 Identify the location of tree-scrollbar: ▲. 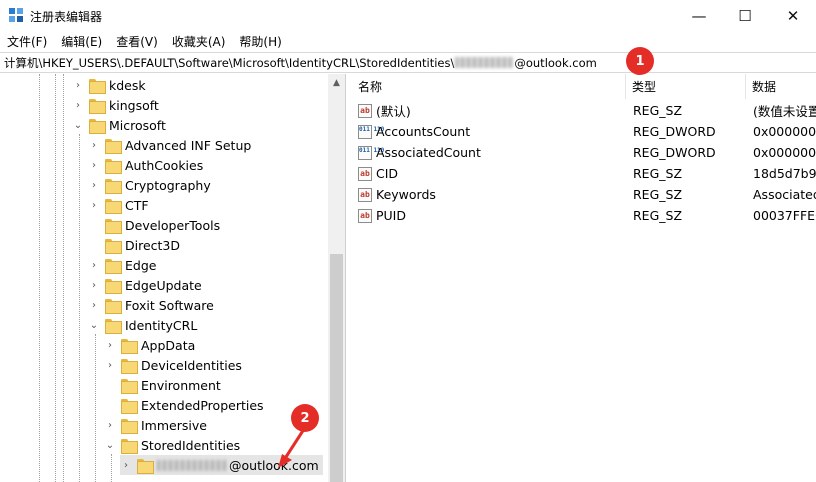
(336, 278).